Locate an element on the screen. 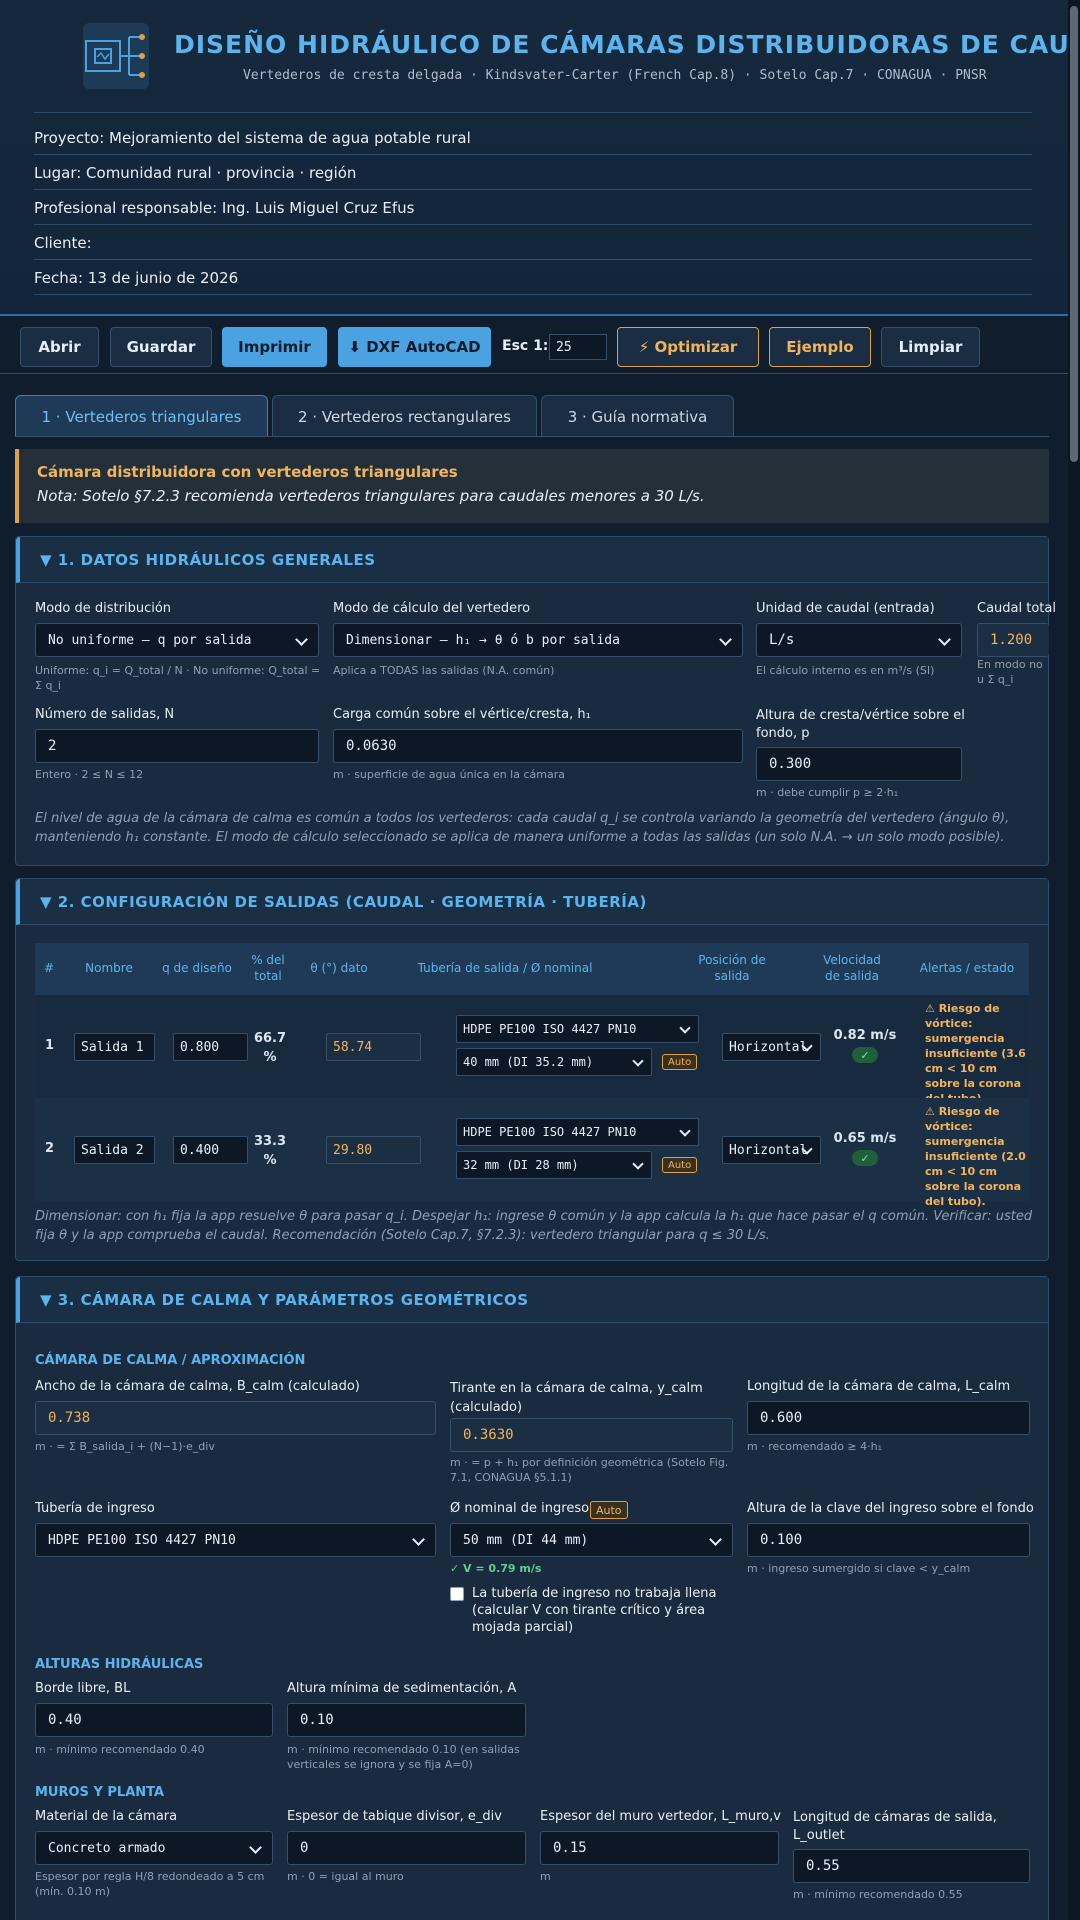  sediment-input: 0.10 is located at coordinates (406, 1720).